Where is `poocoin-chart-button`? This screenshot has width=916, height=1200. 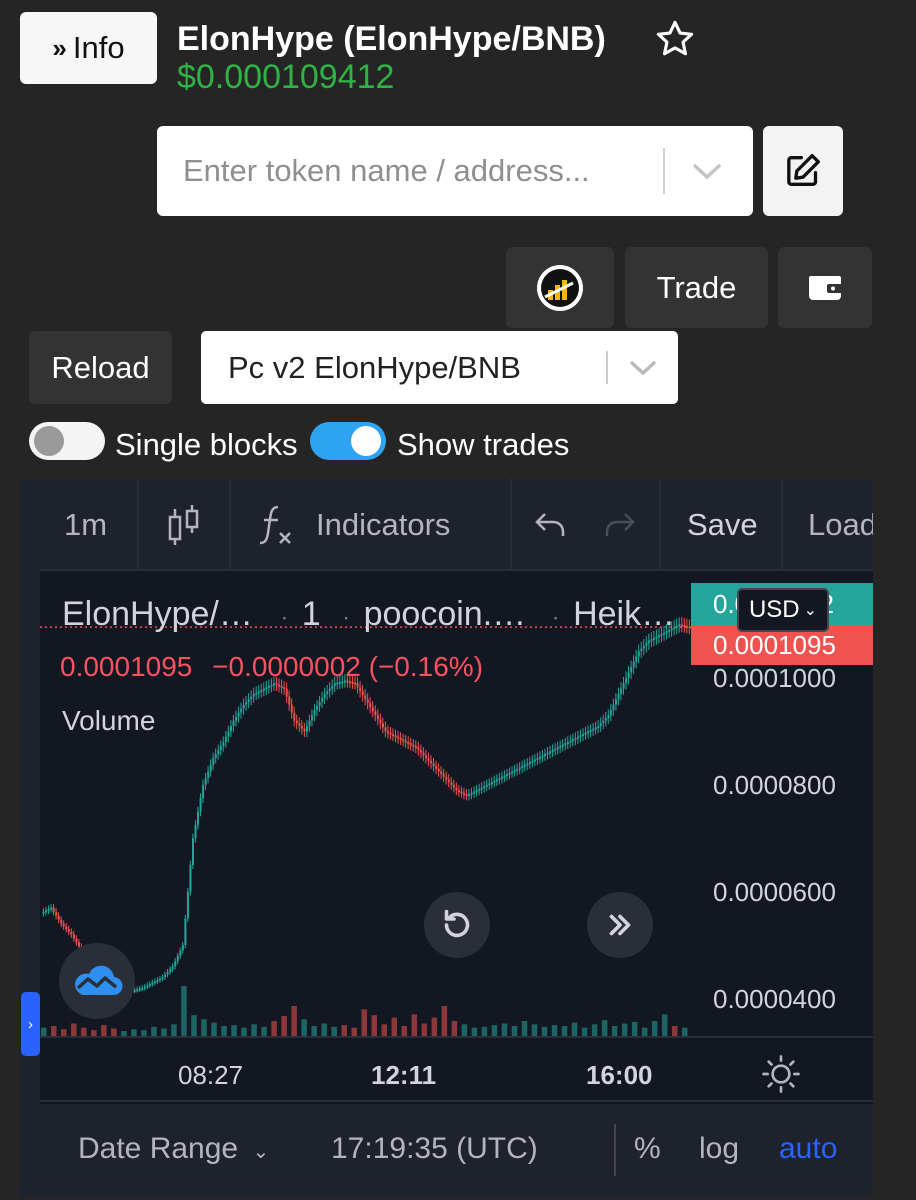 poocoin-chart-button is located at coordinates (560, 287).